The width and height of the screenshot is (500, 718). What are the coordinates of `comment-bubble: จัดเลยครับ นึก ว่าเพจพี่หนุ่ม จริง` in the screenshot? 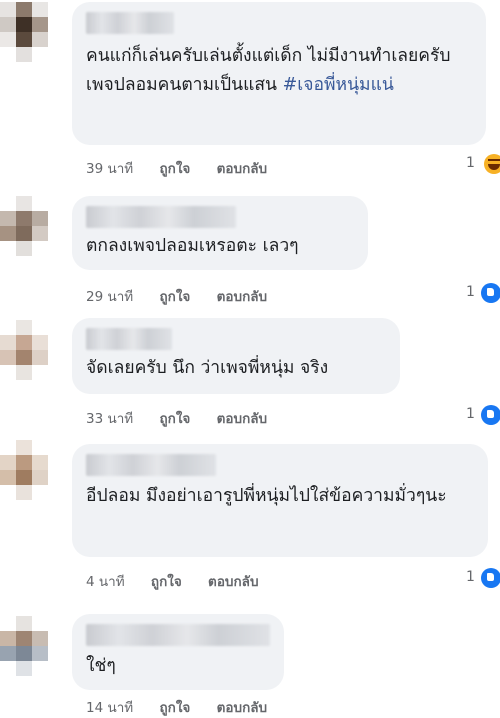 It's located at (236, 356).